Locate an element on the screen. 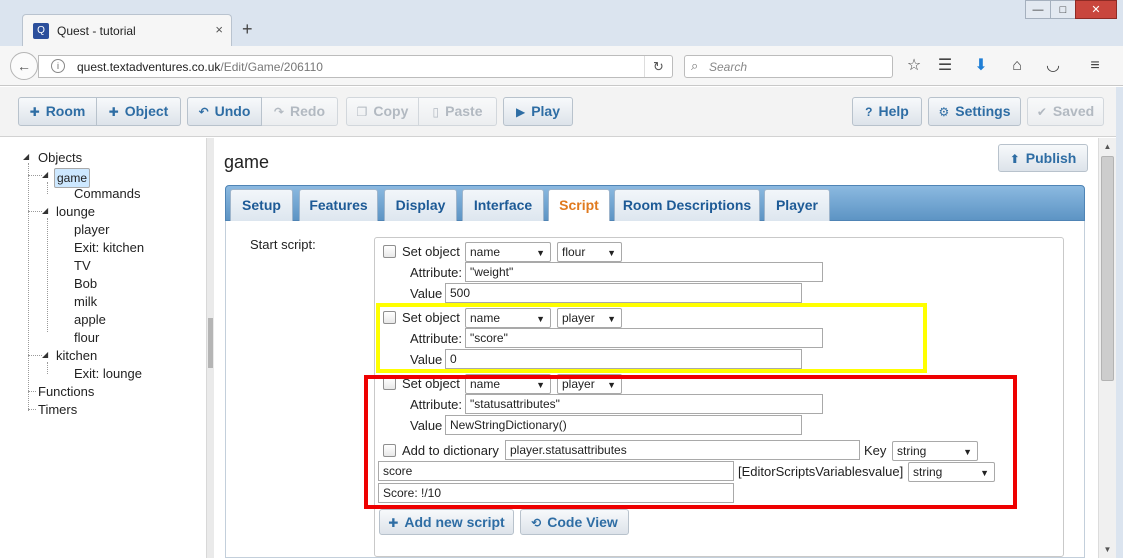  scroll-down-icon: ▼ is located at coordinates (1107, 549).